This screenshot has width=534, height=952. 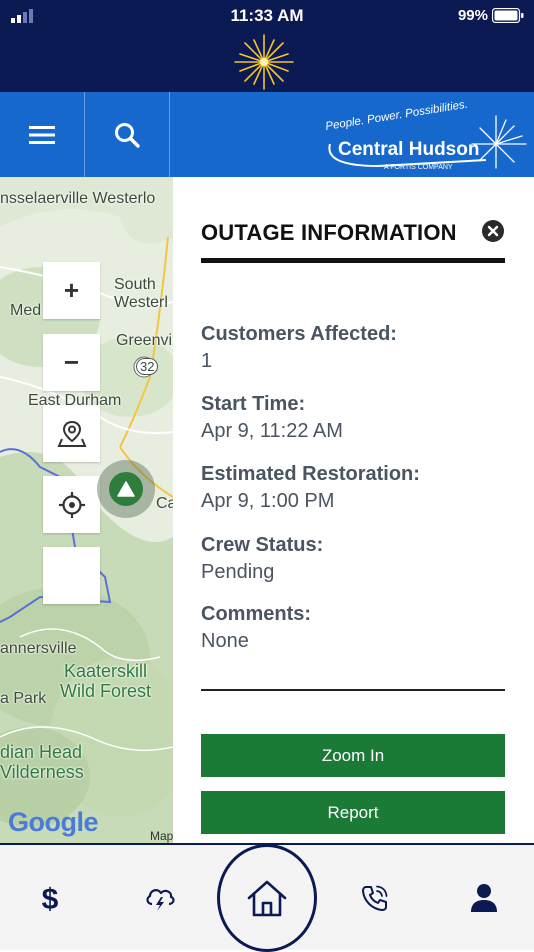 I want to click on menu-button, so click(x=42, y=134).